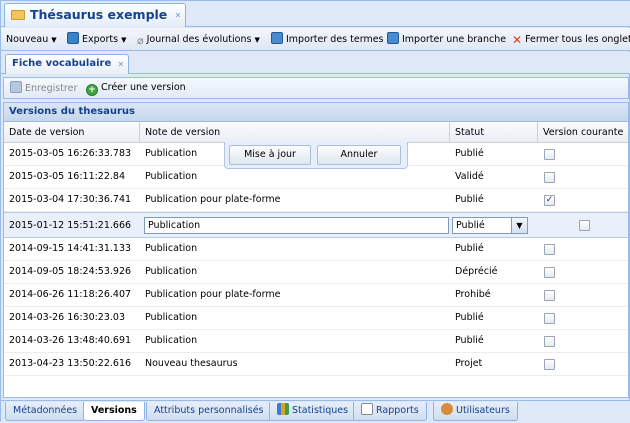  I want to click on tab-utilisateurs-label: Utilisateurs, so click(483, 410).